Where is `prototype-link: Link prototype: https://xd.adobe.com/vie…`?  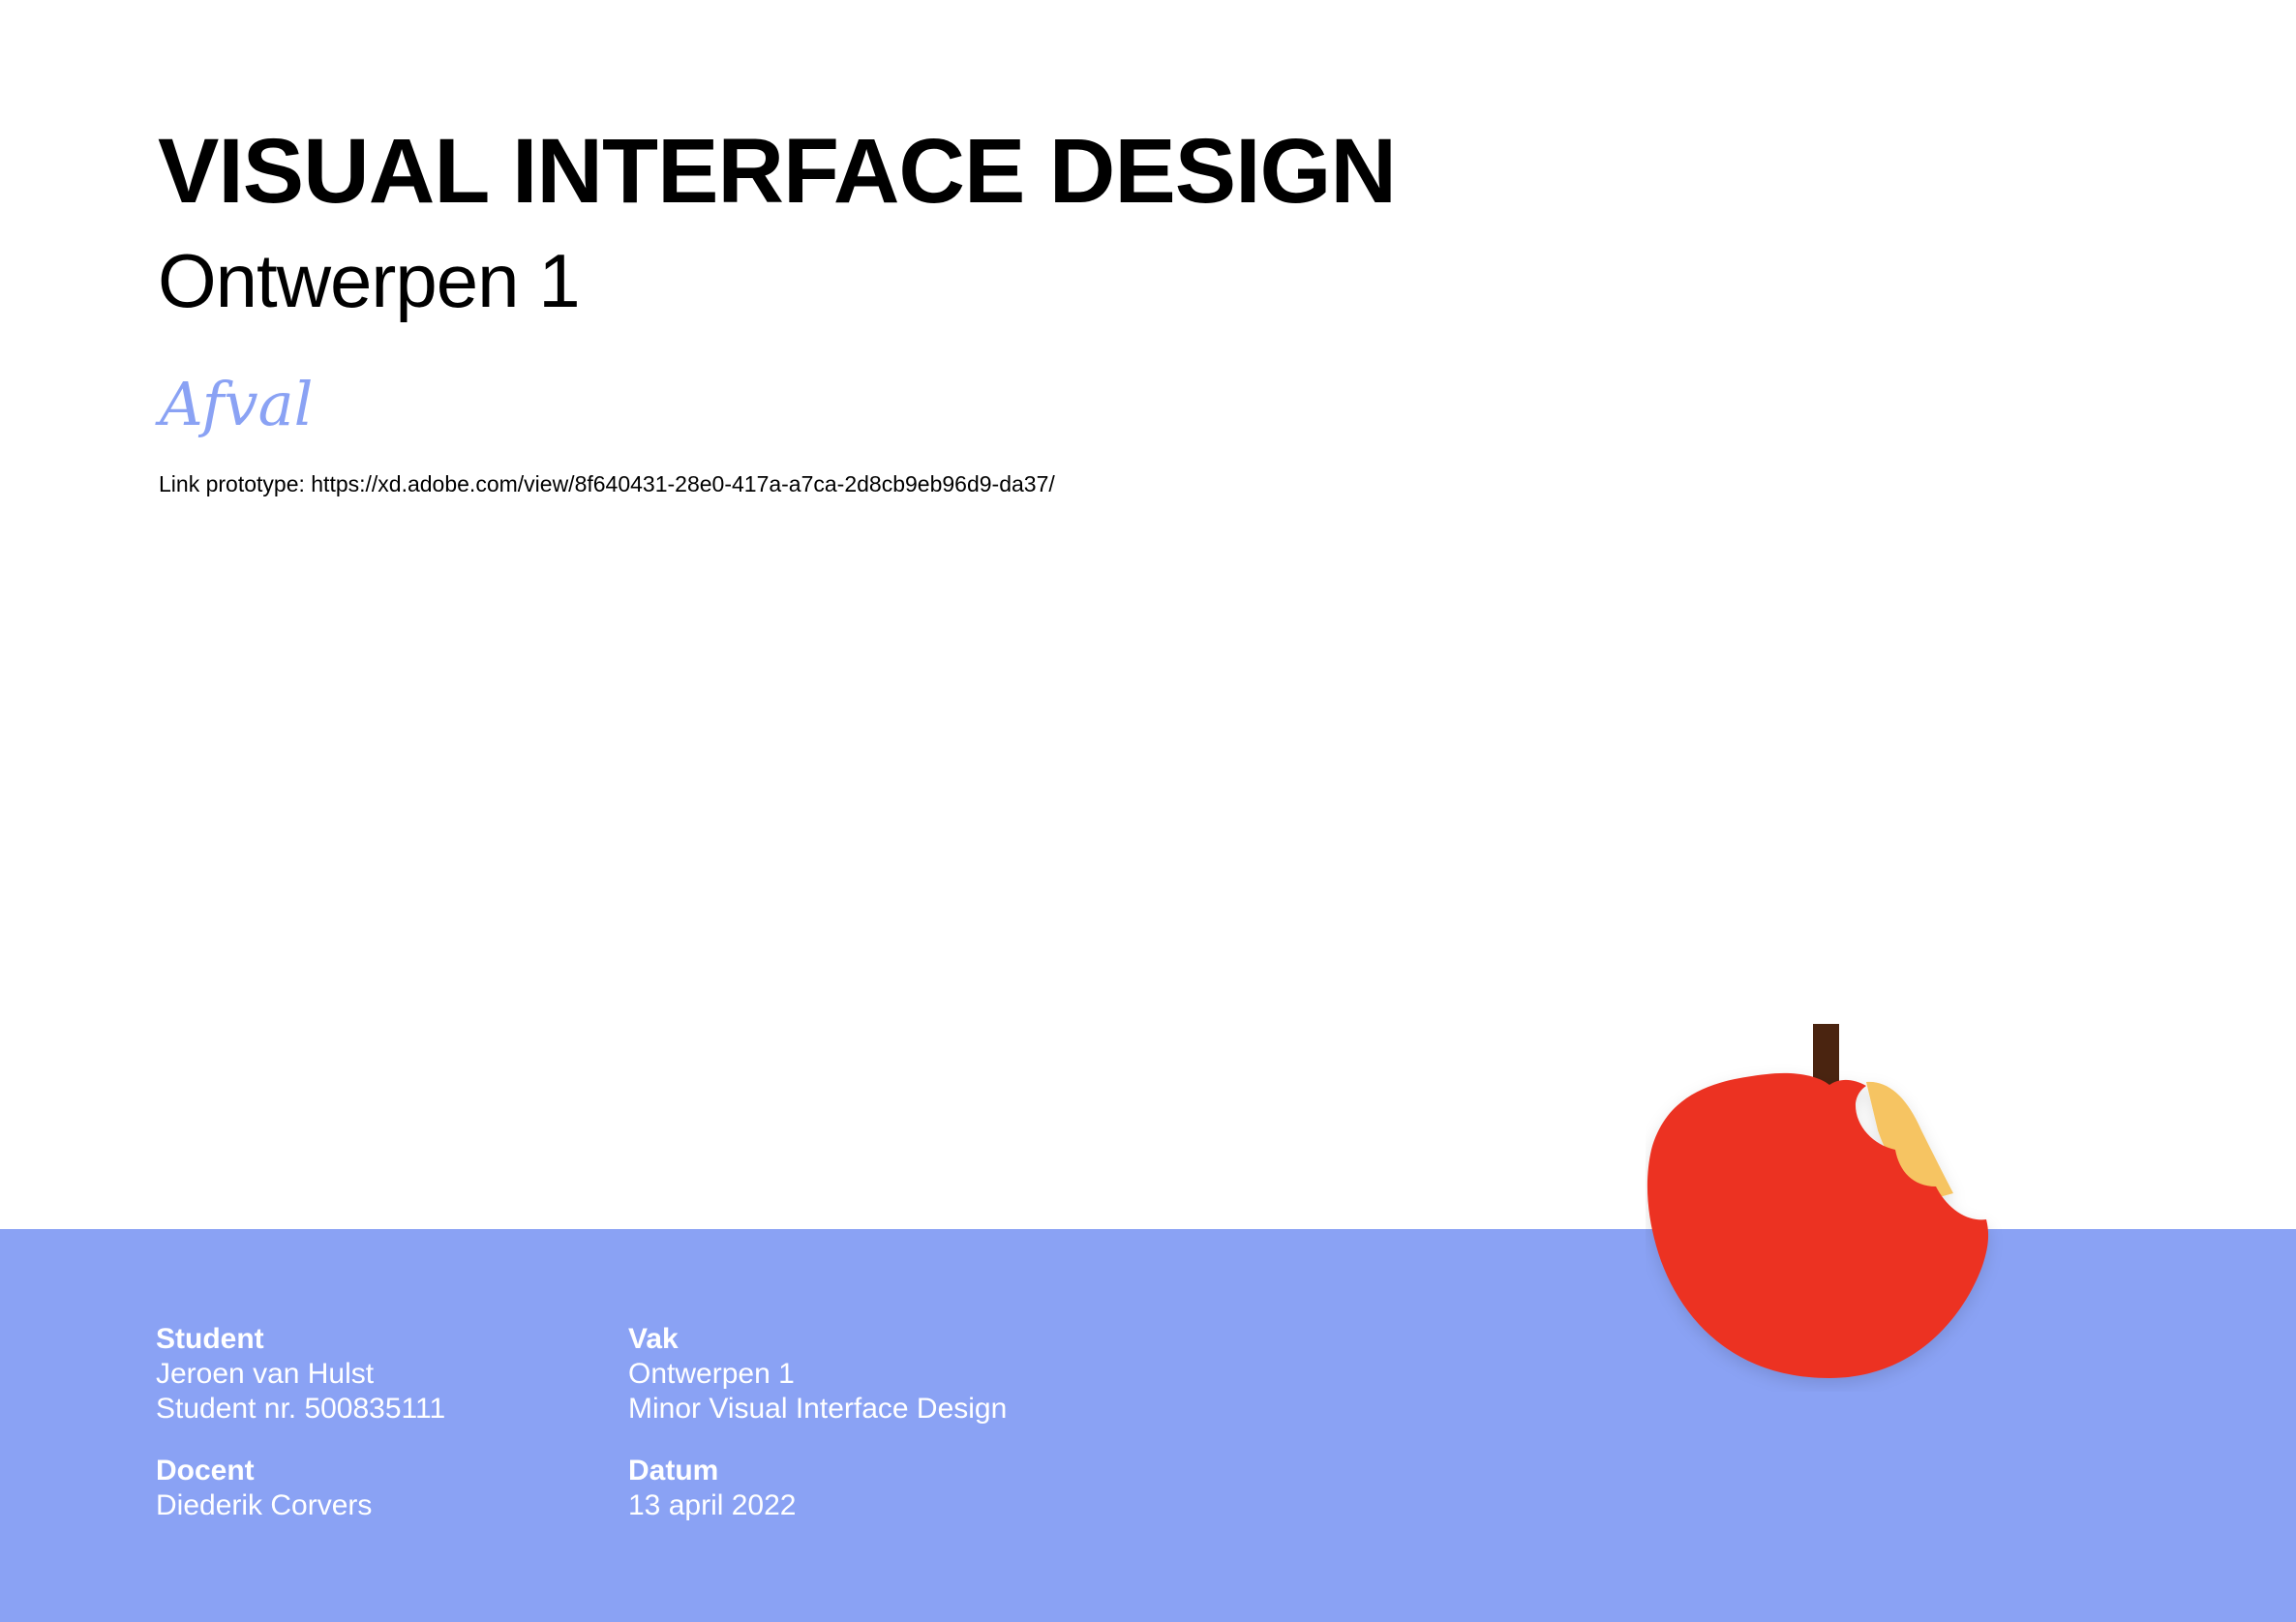 prototype-link: Link prototype: https://xd.adobe.com/vie… is located at coordinates (607, 483).